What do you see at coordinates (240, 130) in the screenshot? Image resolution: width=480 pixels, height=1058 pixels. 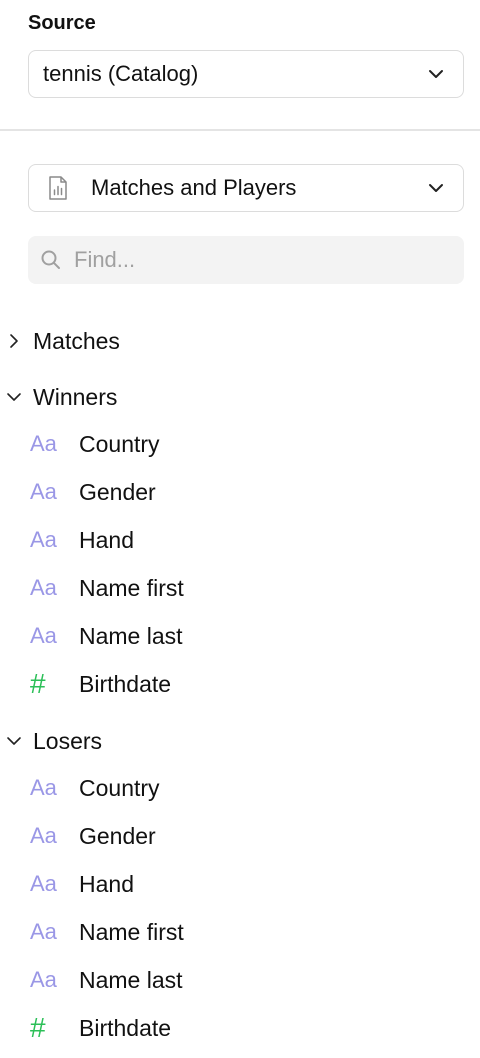 I see `divider` at bounding box center [240, 130].